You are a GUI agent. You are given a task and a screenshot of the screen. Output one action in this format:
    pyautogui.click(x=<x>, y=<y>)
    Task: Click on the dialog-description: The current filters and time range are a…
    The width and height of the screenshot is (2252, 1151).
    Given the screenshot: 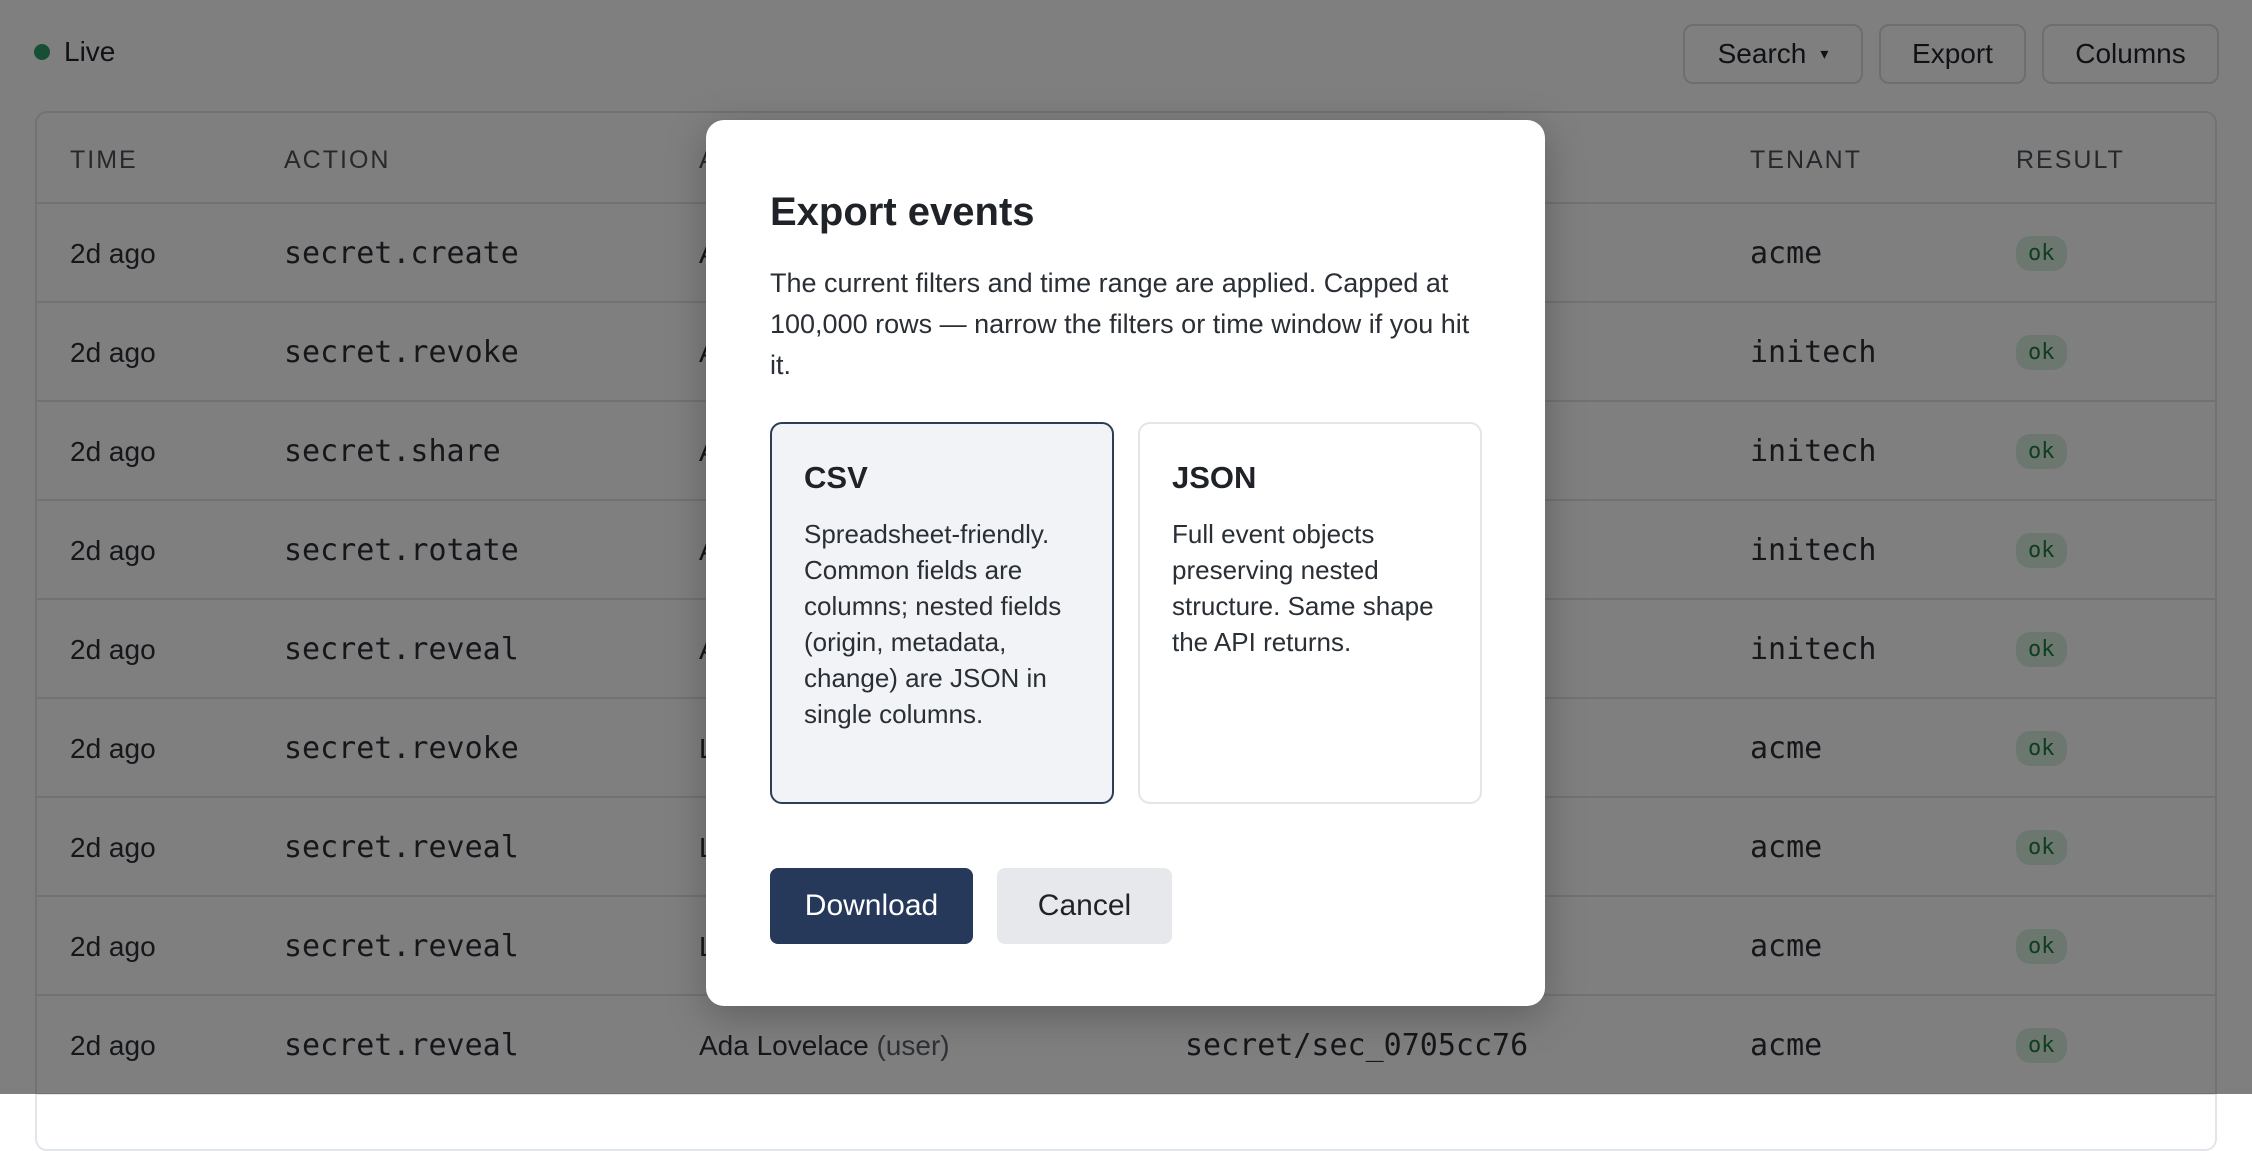 What is the action you would take?
    pyautogui.click(x=1120, y=324)
    